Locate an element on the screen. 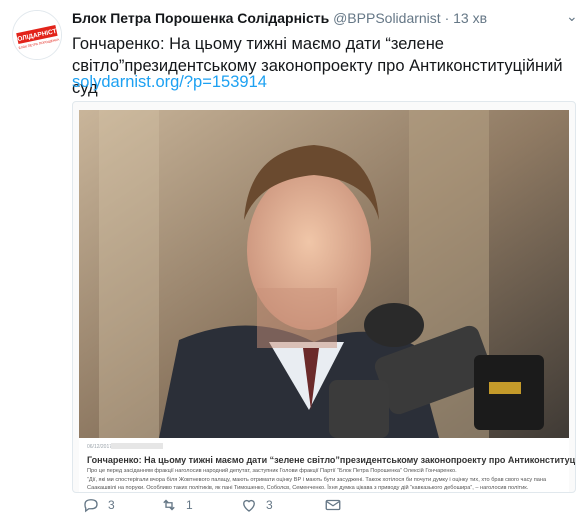  reply-button: 3 is located at coordinates (98, 505).